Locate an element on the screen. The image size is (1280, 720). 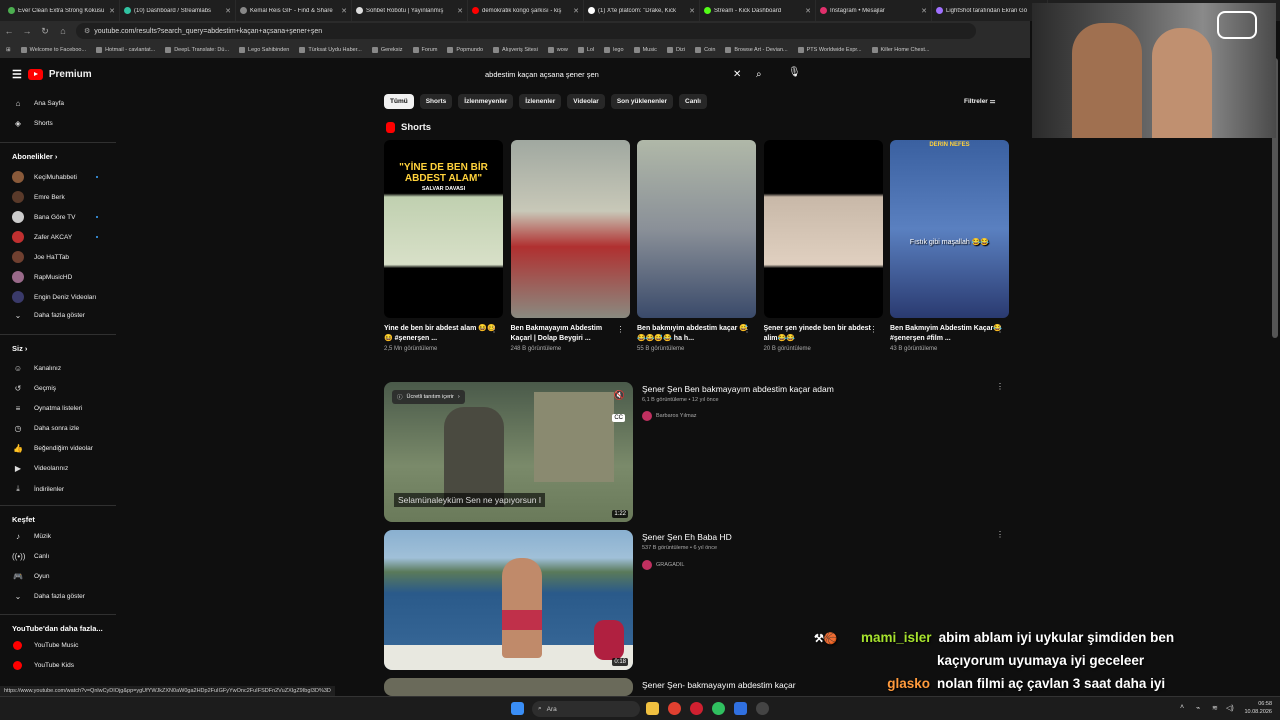
file-explorer-icon is located at coordinates (652, 708).